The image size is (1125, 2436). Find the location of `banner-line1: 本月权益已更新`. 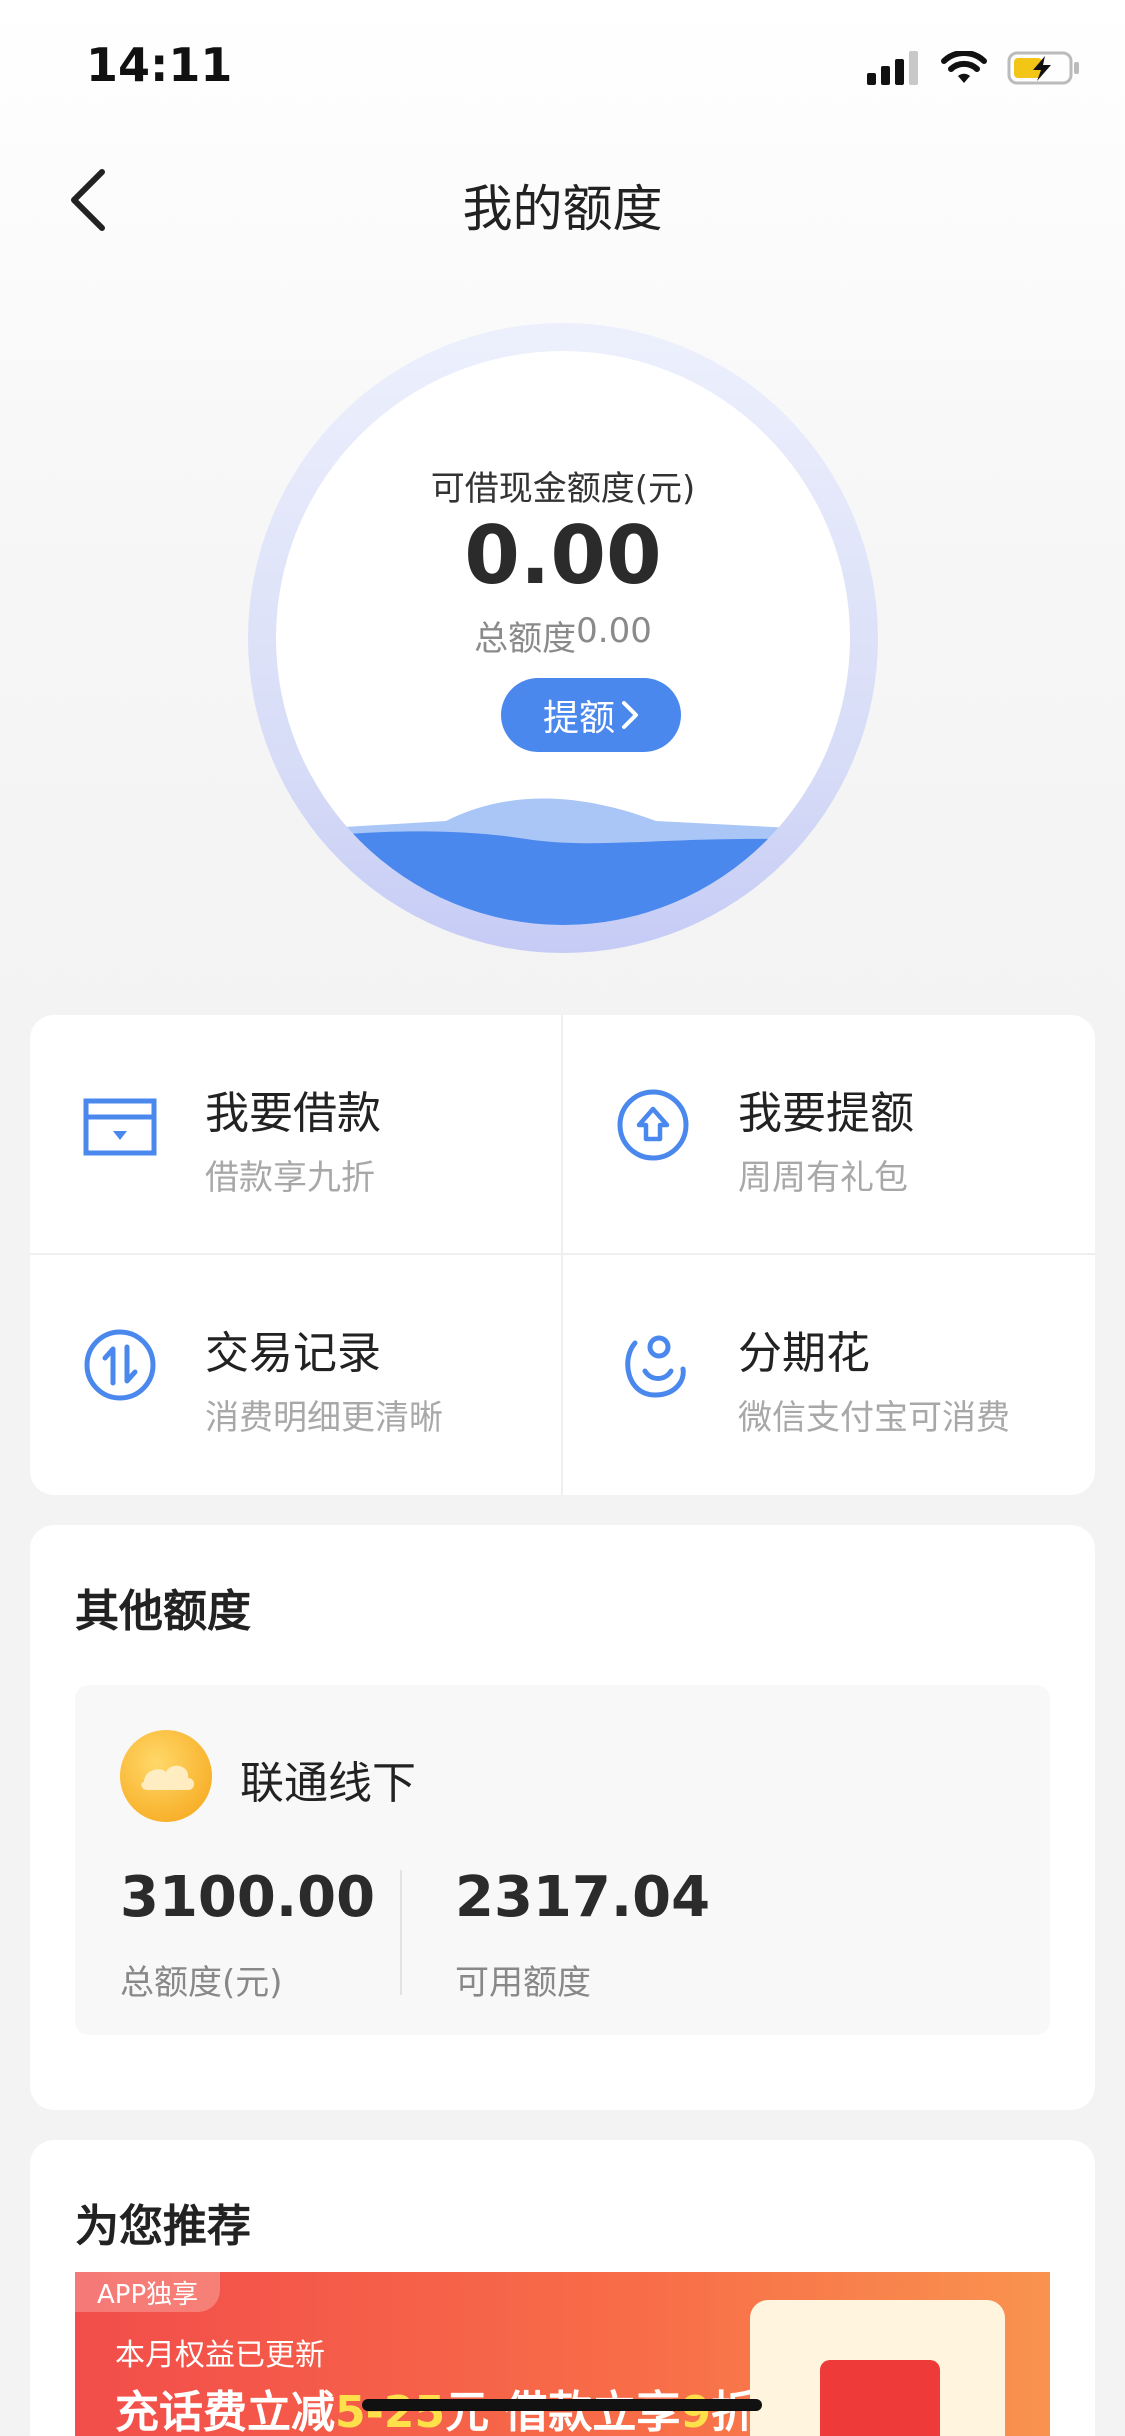

banner-line1: 本月权益已更新 is located at coordinates (220, 2355).